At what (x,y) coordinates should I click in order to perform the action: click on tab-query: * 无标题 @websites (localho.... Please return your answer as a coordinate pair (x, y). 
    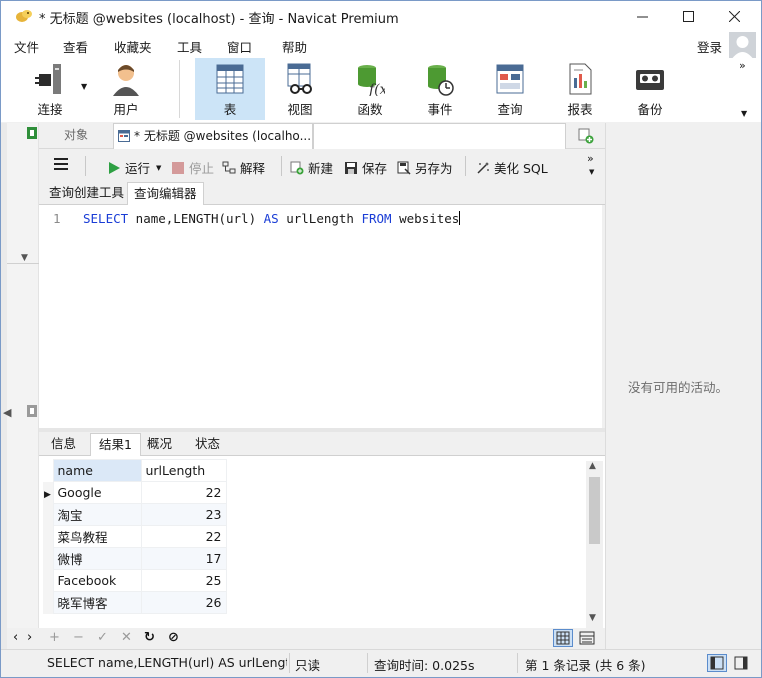
    Looking at the image, I should click on (213, 136).